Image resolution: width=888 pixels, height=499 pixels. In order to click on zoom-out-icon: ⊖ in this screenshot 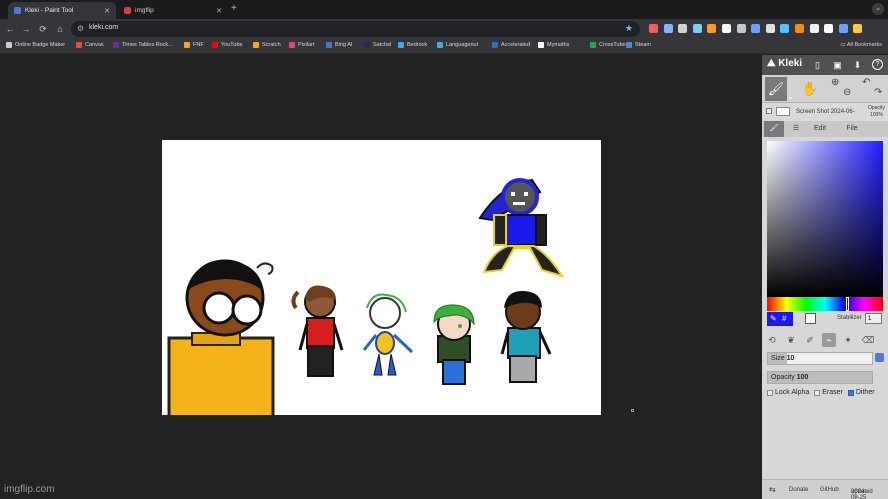, I will do `click(847, 92)`.